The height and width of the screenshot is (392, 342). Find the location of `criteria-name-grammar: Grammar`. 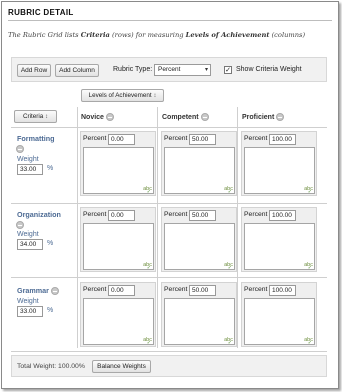

criteria-name-grammar: Grammar is located at coordinates (38, 291).